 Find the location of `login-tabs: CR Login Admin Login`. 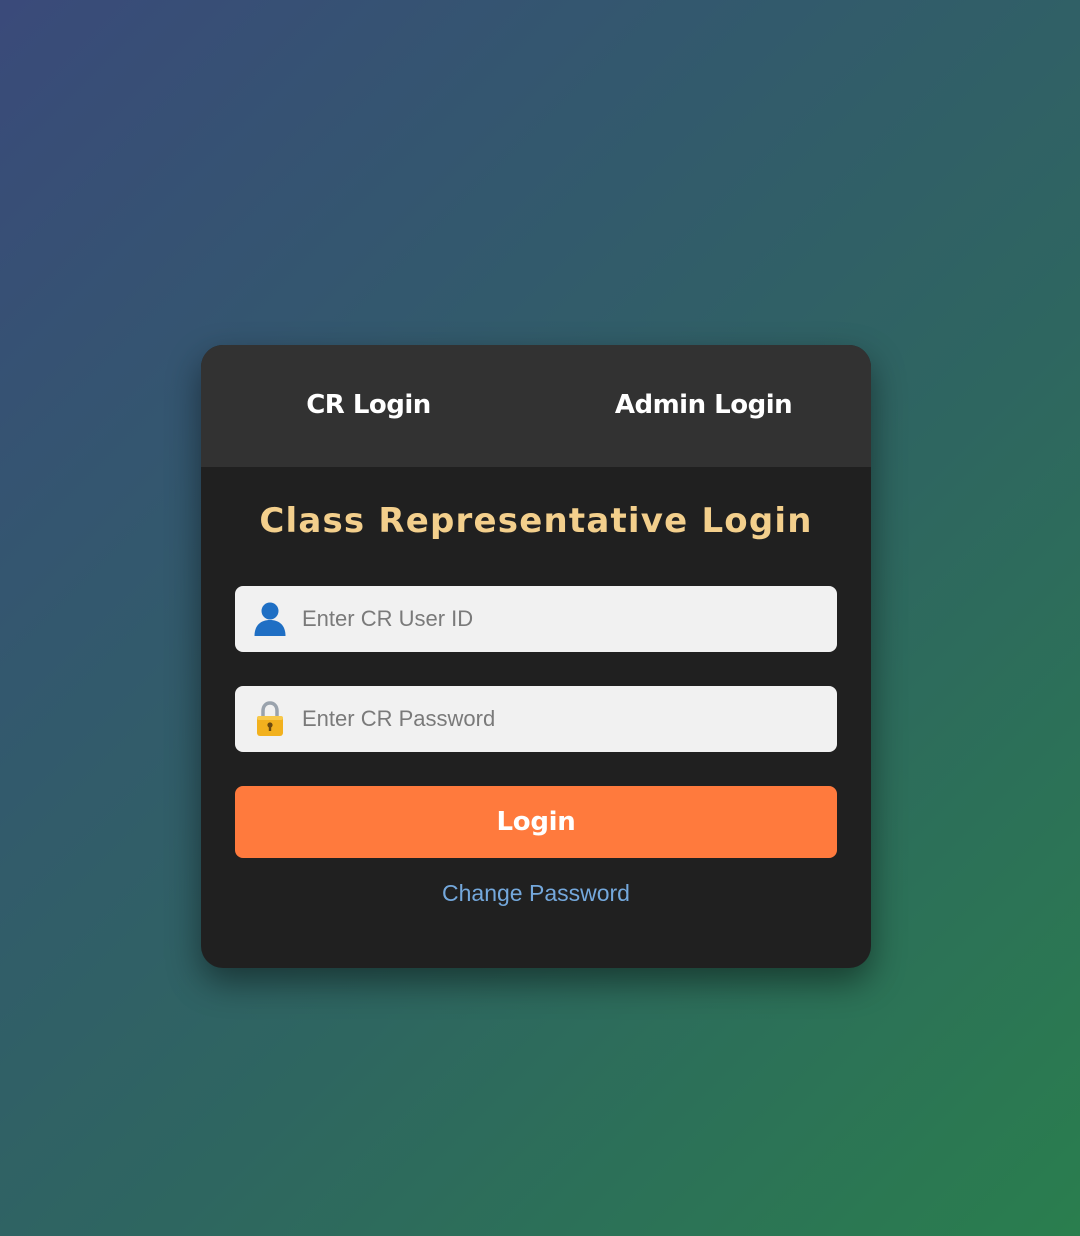

login-tabs: CR Login Admin Login is located at coordinates (536, 406).